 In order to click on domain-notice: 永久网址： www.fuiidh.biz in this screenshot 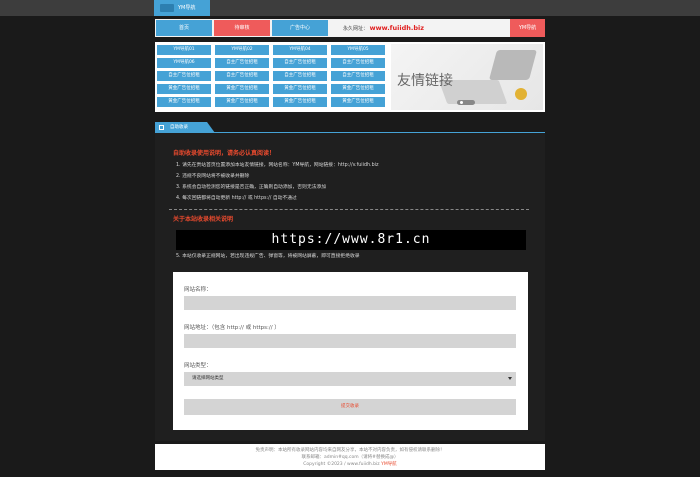, I will do `click(383, 28)`.